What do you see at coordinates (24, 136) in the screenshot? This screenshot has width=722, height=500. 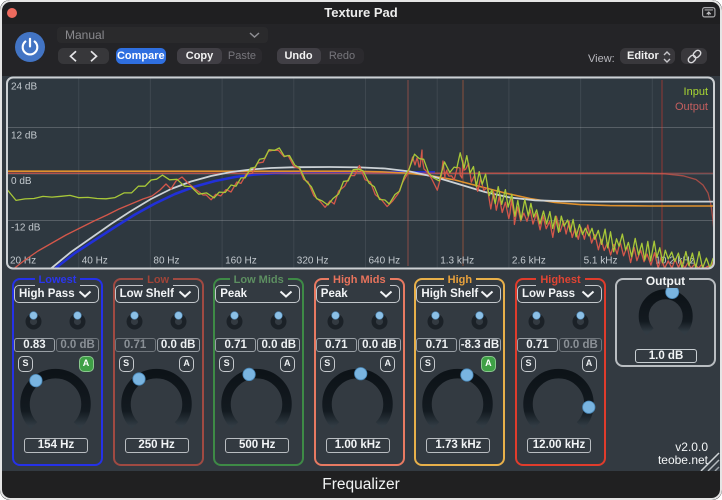 I see `svg-text: 12 dB` at bounding box center [24, 136].